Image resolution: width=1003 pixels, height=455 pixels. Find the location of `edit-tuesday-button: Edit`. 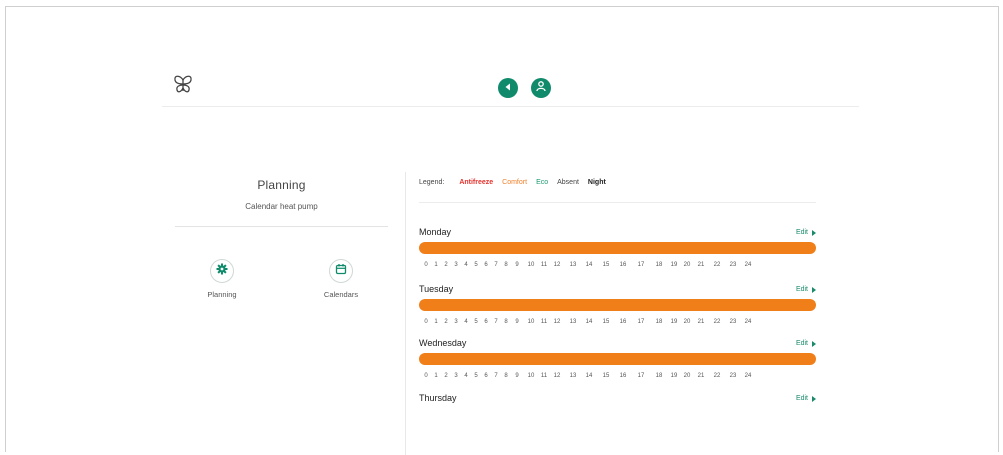

edit-tuesday-button: Edit is located at coordinates (806, 289).